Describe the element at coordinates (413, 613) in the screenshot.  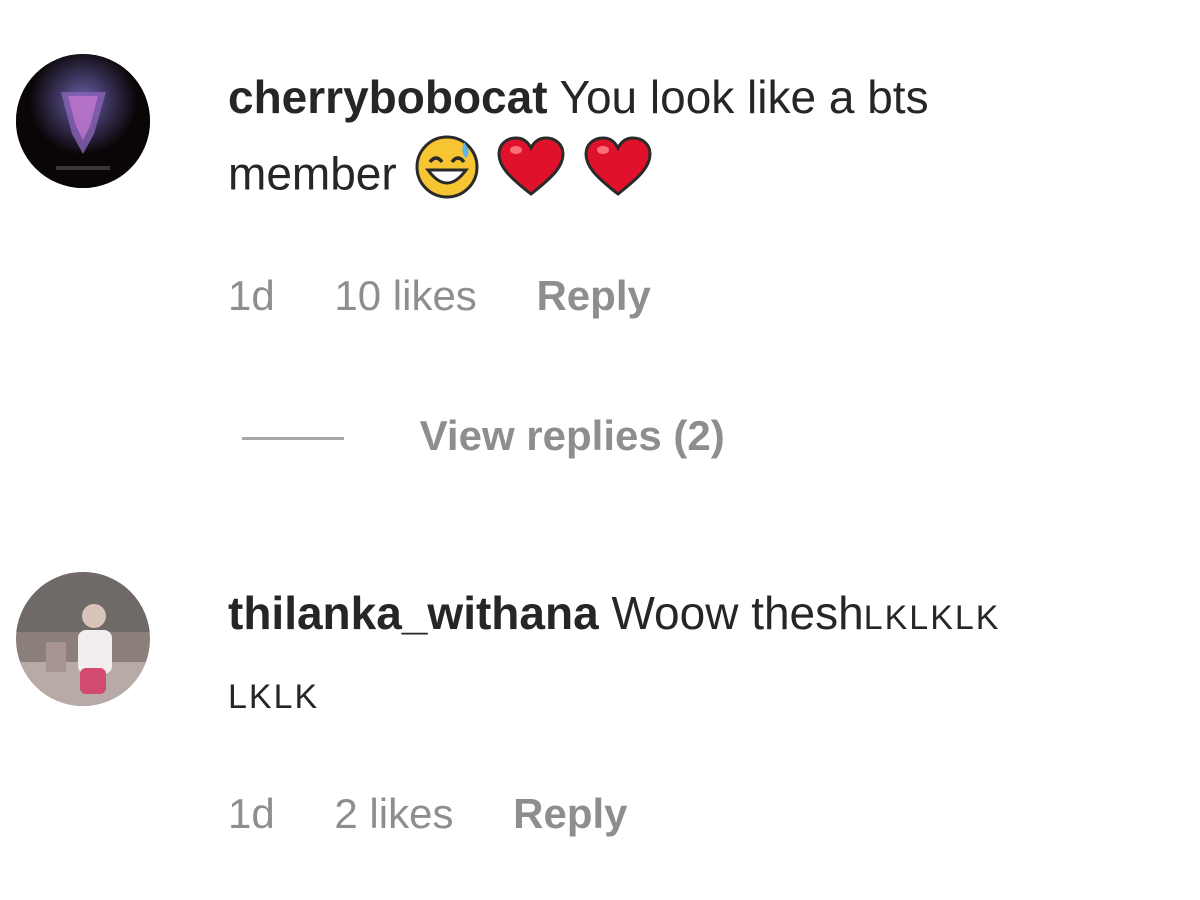
I see `comment-username: thilanka_withana` at that location.